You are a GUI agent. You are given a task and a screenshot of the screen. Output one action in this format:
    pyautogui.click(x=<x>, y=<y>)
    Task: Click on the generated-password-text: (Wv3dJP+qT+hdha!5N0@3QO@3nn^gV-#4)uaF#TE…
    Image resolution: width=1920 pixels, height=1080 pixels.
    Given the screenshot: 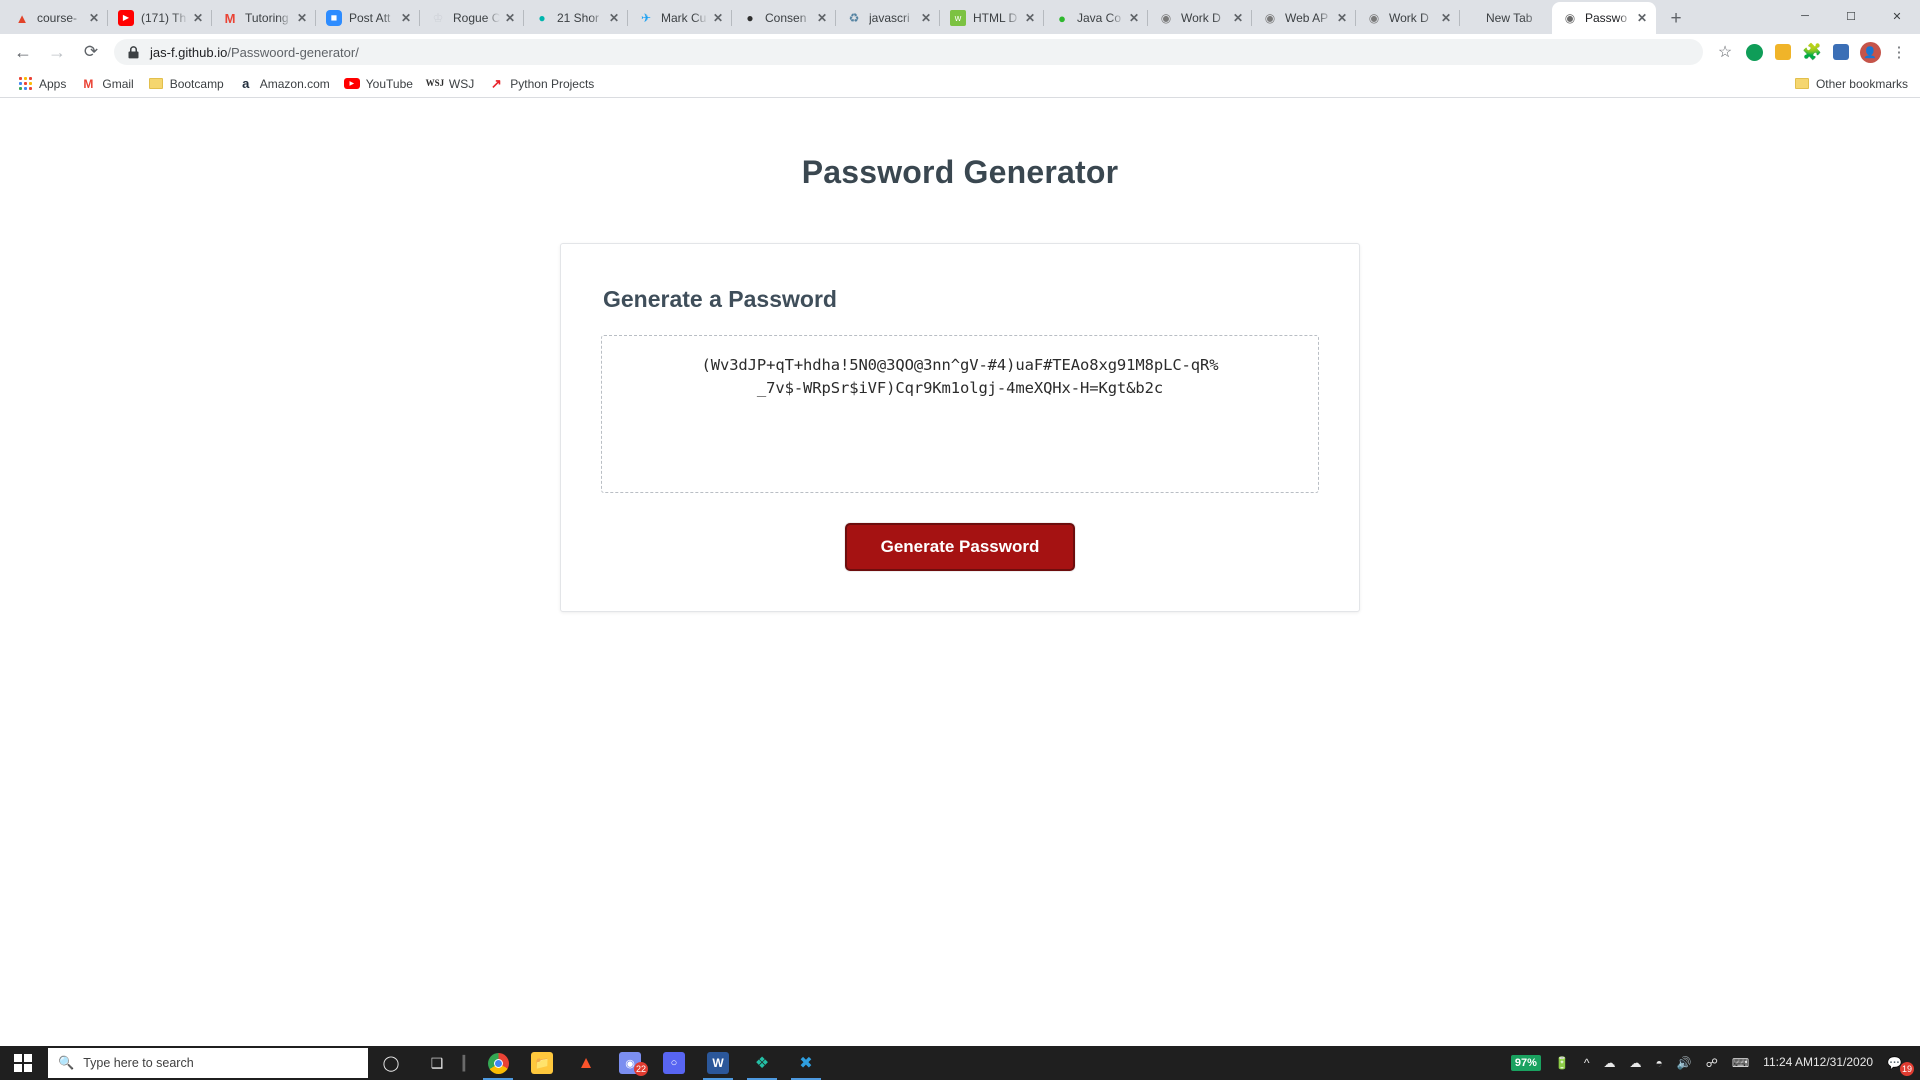 What is the action you would take?
    pyautogui.click(x=960, y=377)
    